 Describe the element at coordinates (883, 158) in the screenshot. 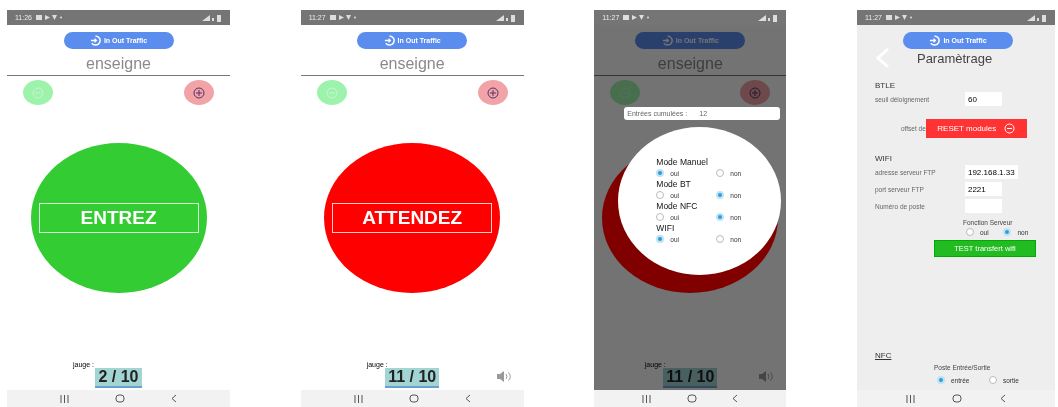

I see `section-heading: WIFI` at that location.